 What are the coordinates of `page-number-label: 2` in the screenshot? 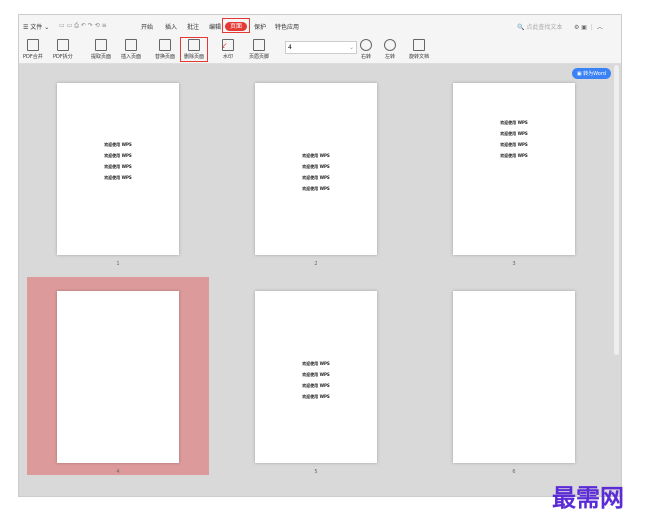 It's located at (316, 264).